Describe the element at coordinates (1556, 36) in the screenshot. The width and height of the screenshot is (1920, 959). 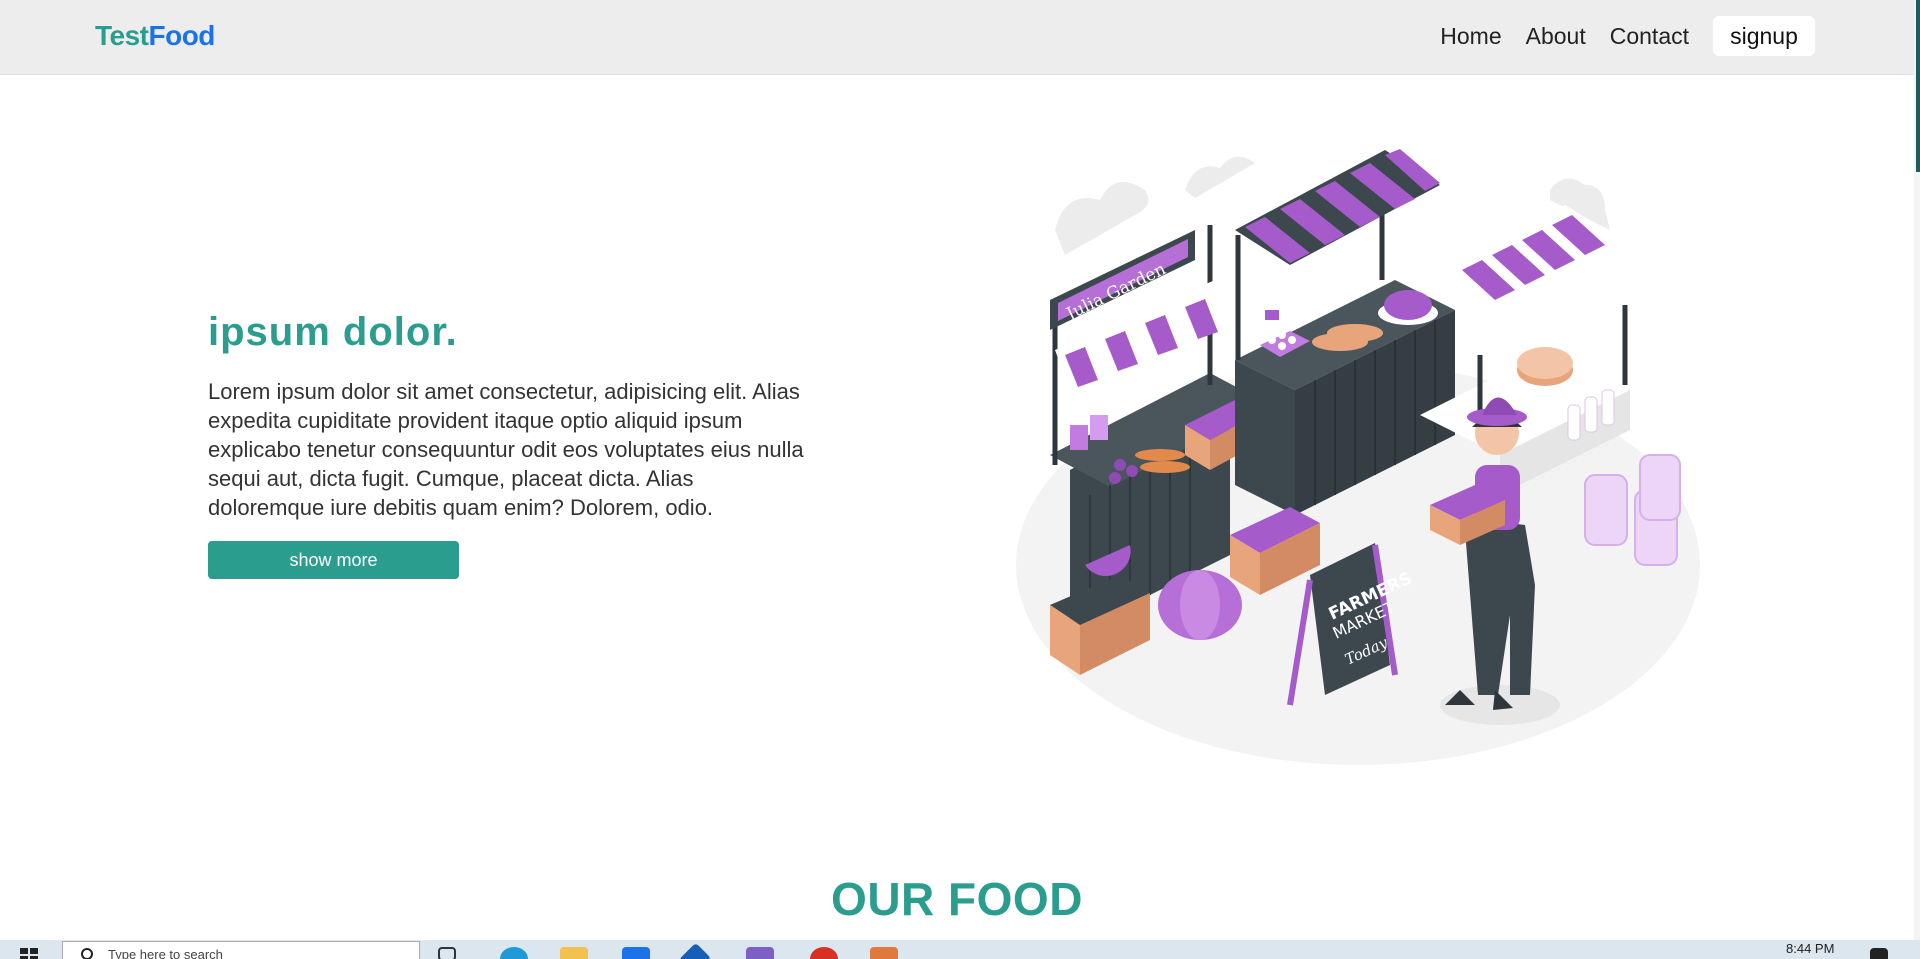
I see `nav-link-about: About` at that location.